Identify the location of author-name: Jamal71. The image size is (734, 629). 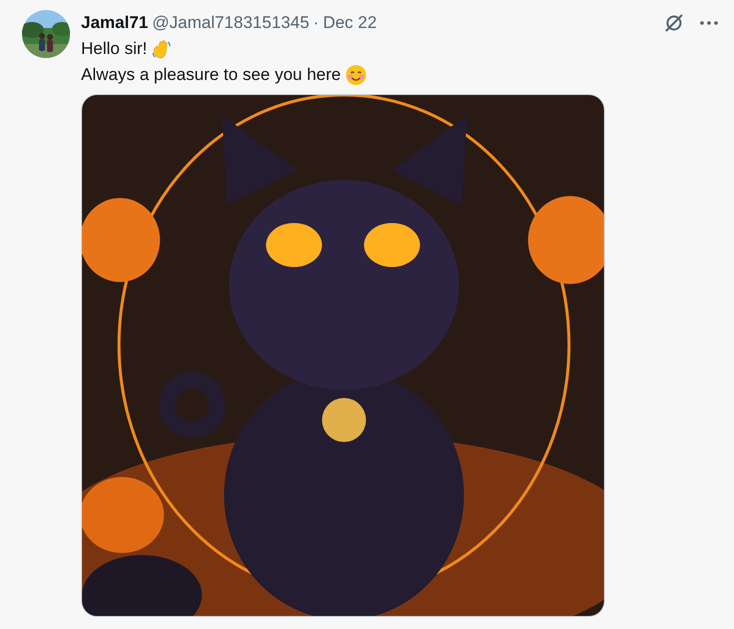
(114, 23).